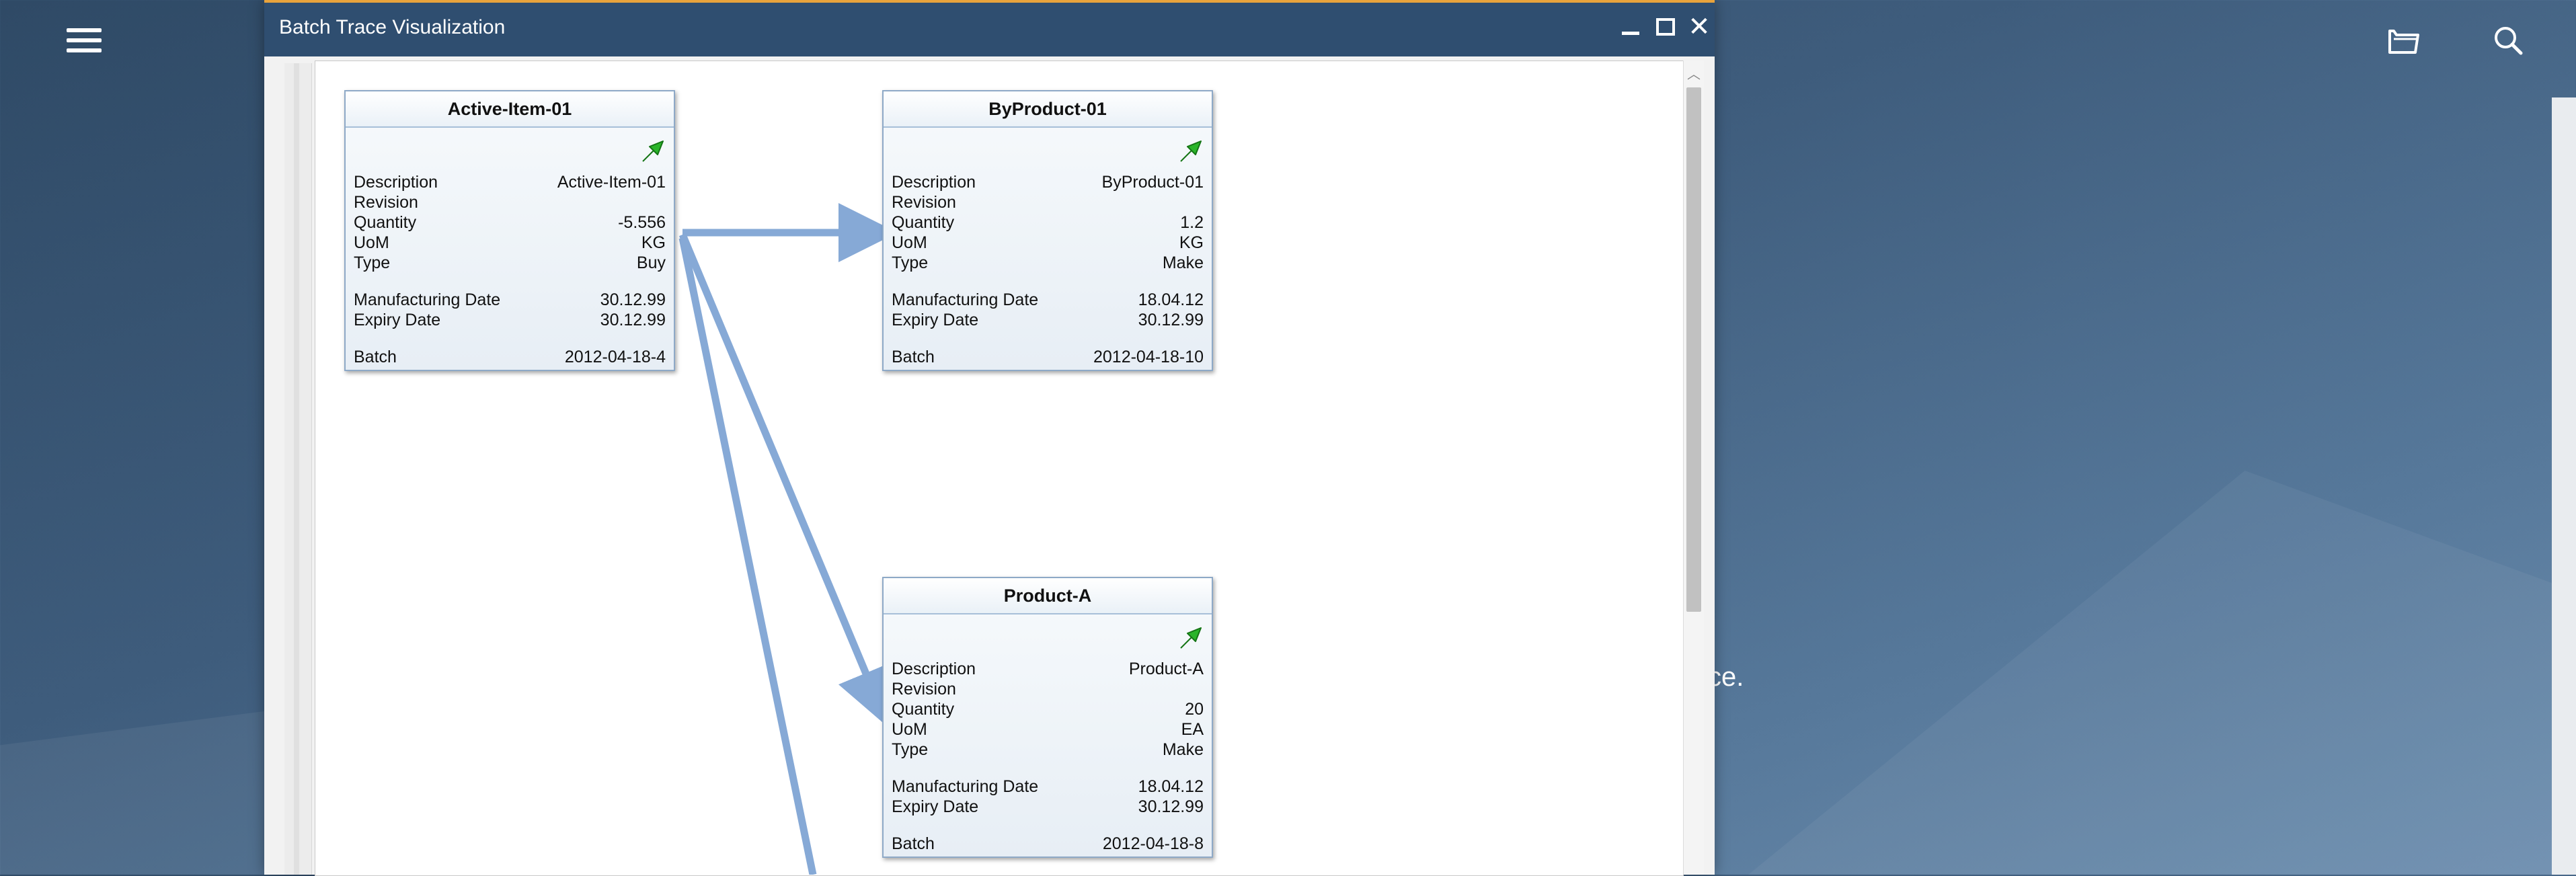  What do you see at coordinates (1048, 669) in the screenshot?
I see `row-description: Description Product-A` at bounding box center [1048, 669].